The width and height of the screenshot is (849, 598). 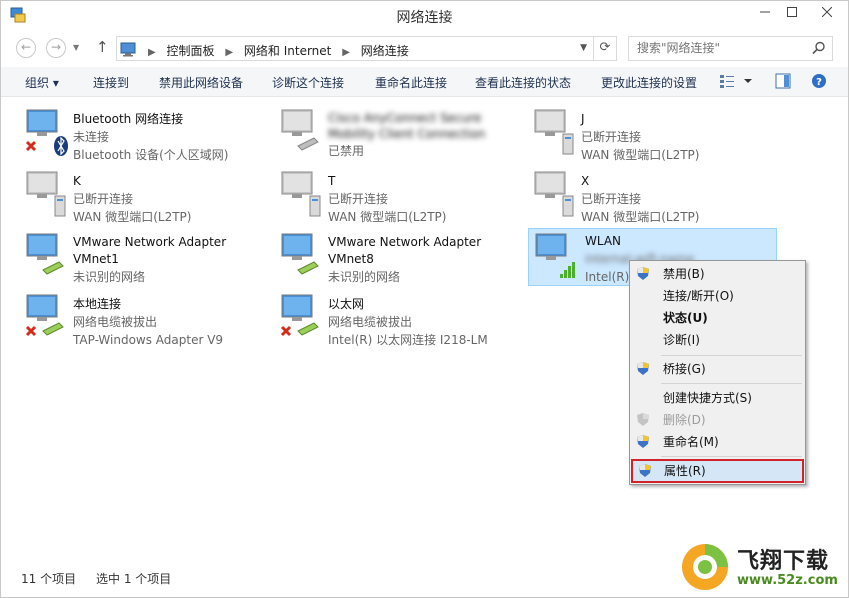 I want to click on connection-item-vmnet1: VMware Network Adapter VMnet1 未识别的网络, so click(x=145, y=262).